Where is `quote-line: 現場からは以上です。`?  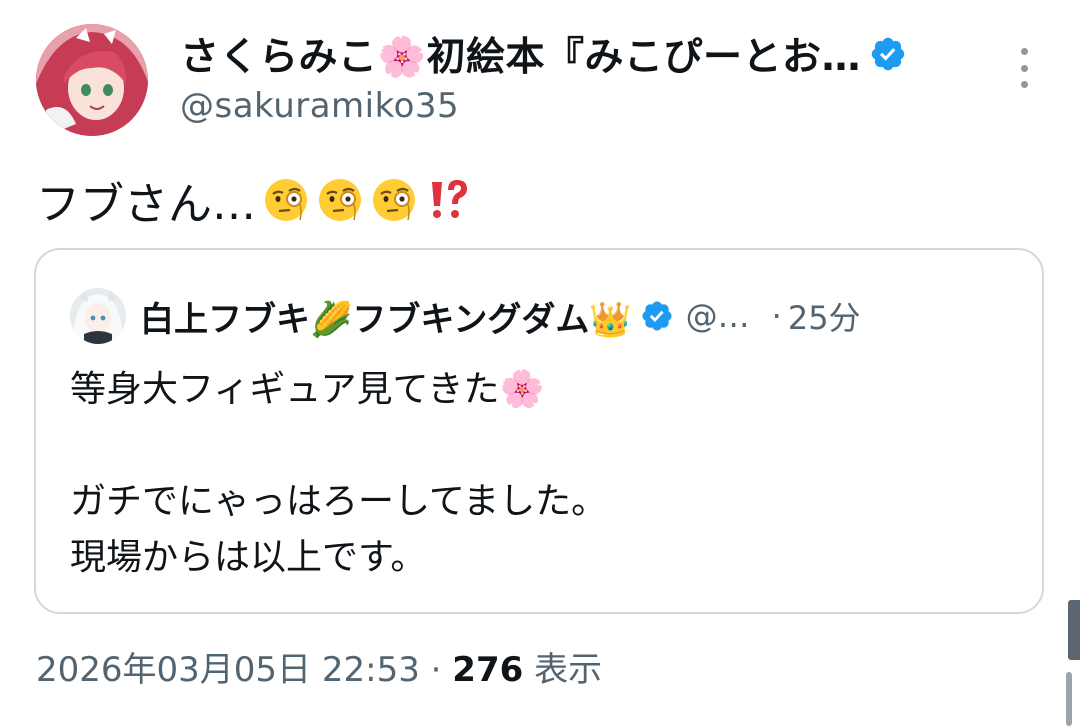
quote-line: 現場からは以上です。 is located at coordinates (338, 558).